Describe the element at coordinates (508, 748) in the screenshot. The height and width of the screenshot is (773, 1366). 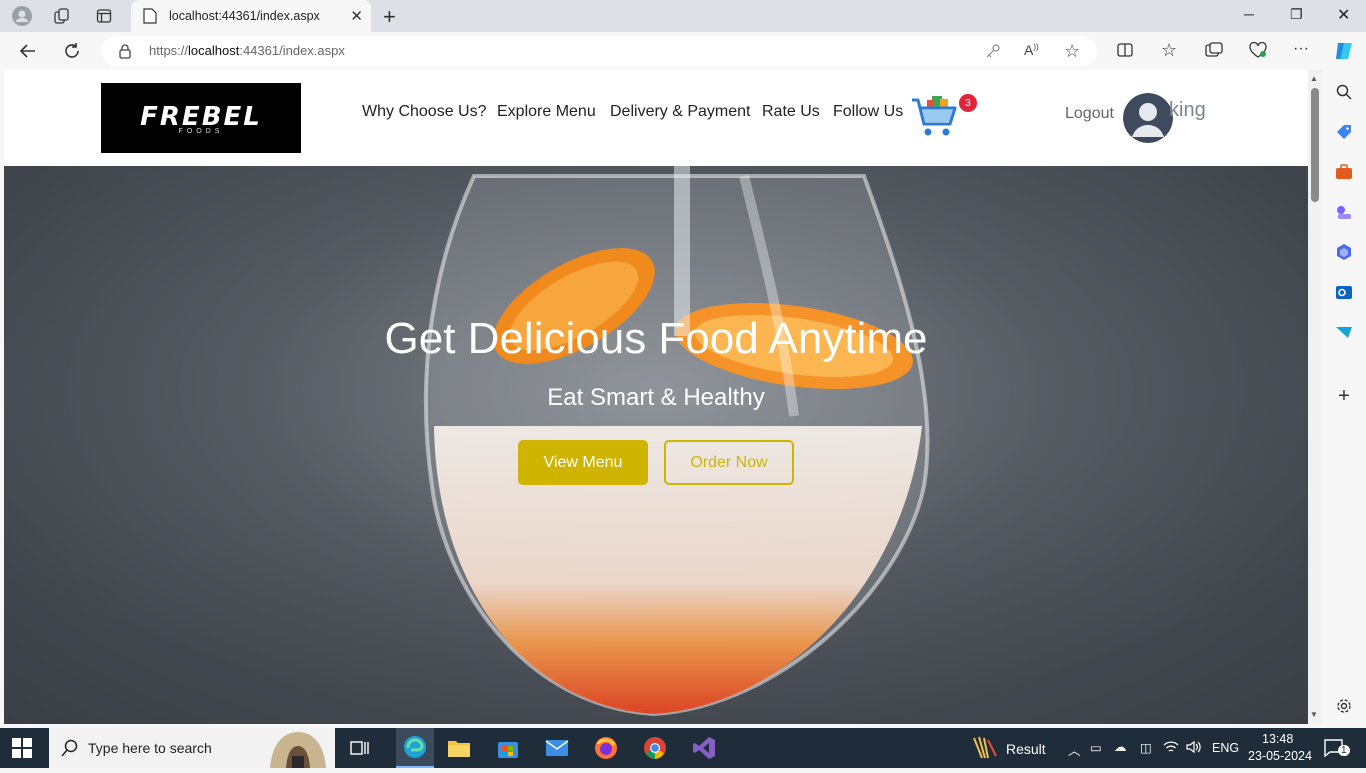
I see `store-icon` at that location.